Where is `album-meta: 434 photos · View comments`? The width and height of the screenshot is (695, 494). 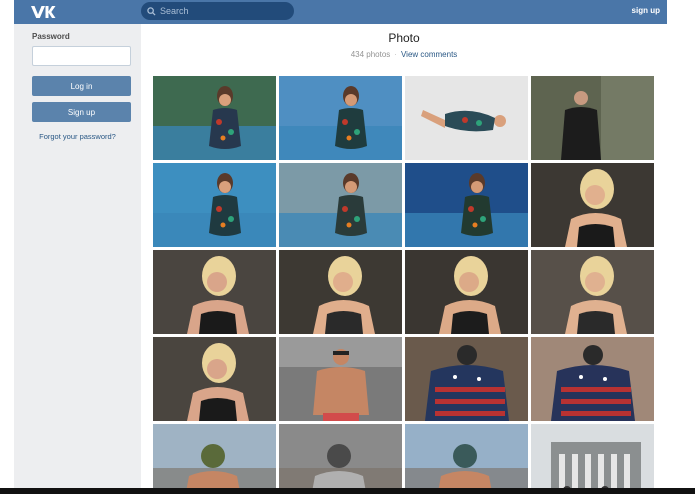 album-meta: 434 photos · View comments is located at coordinates (404, 54).